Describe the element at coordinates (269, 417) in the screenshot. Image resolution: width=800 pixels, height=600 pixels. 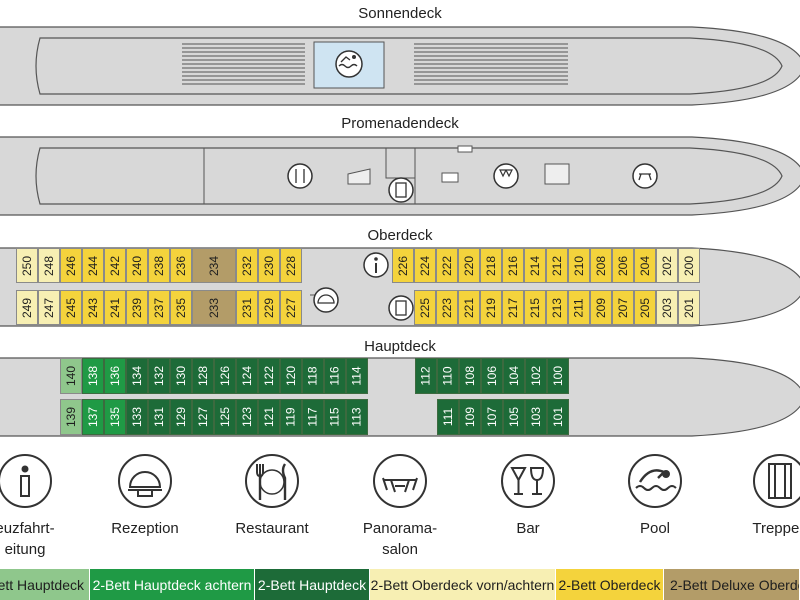
I see `cabin-121: 121` at that location.